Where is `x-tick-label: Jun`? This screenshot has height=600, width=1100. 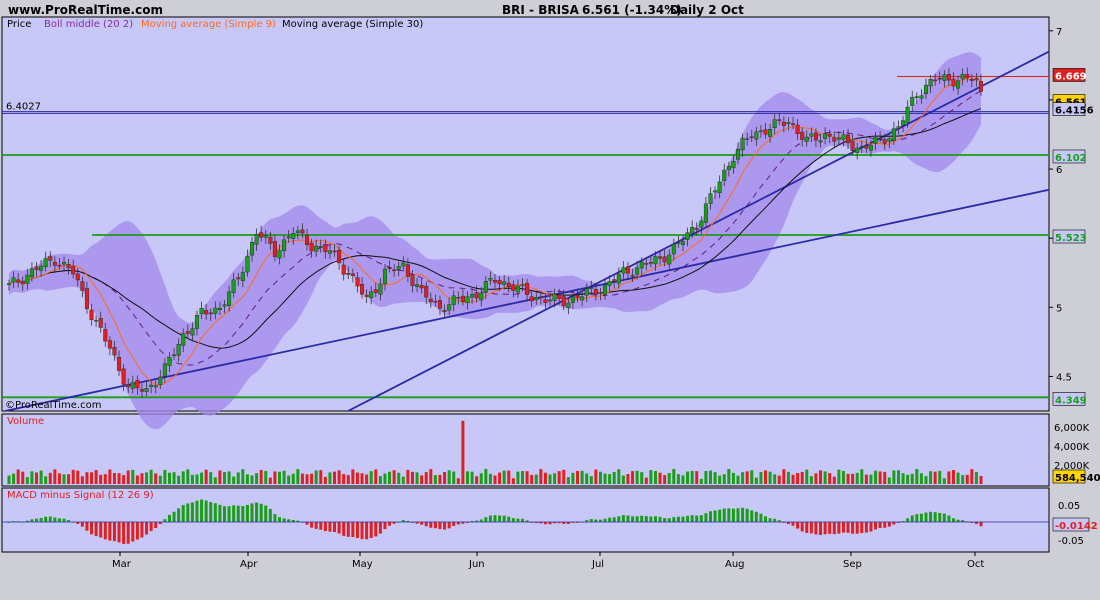
x-tick-label: Jun is located at coordinates (476, 564).